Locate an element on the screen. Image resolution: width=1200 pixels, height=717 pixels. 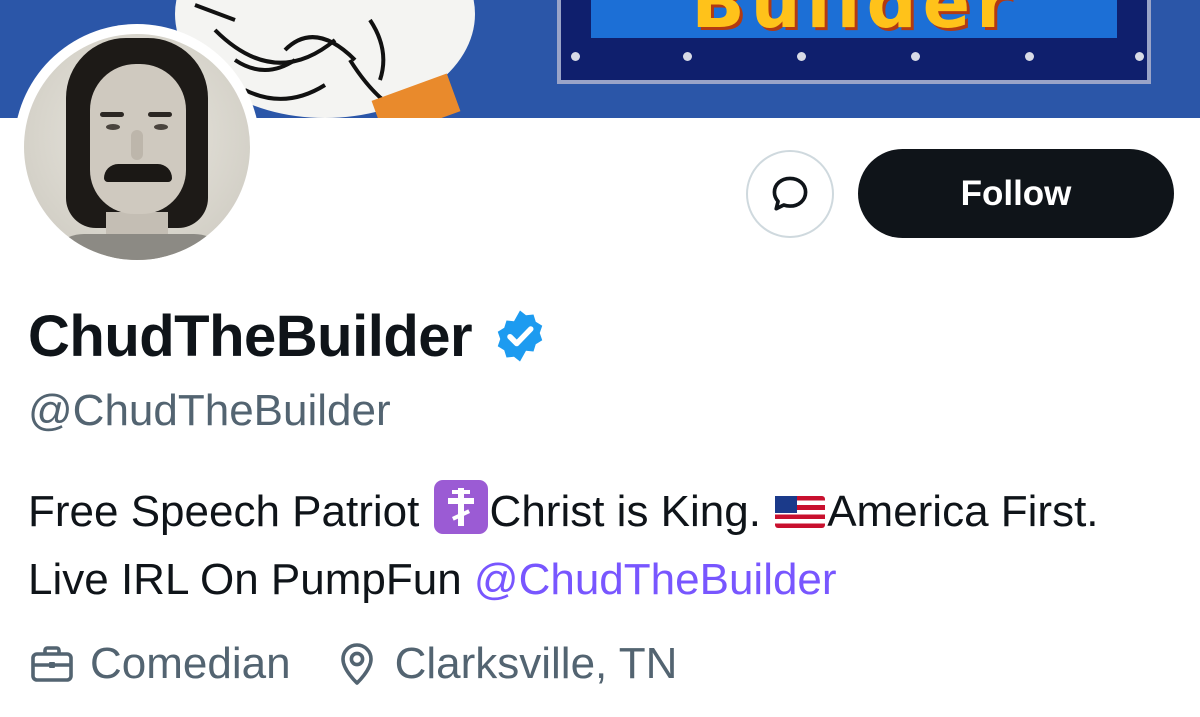
briefcase-icon is located at coordinates (52, 664).